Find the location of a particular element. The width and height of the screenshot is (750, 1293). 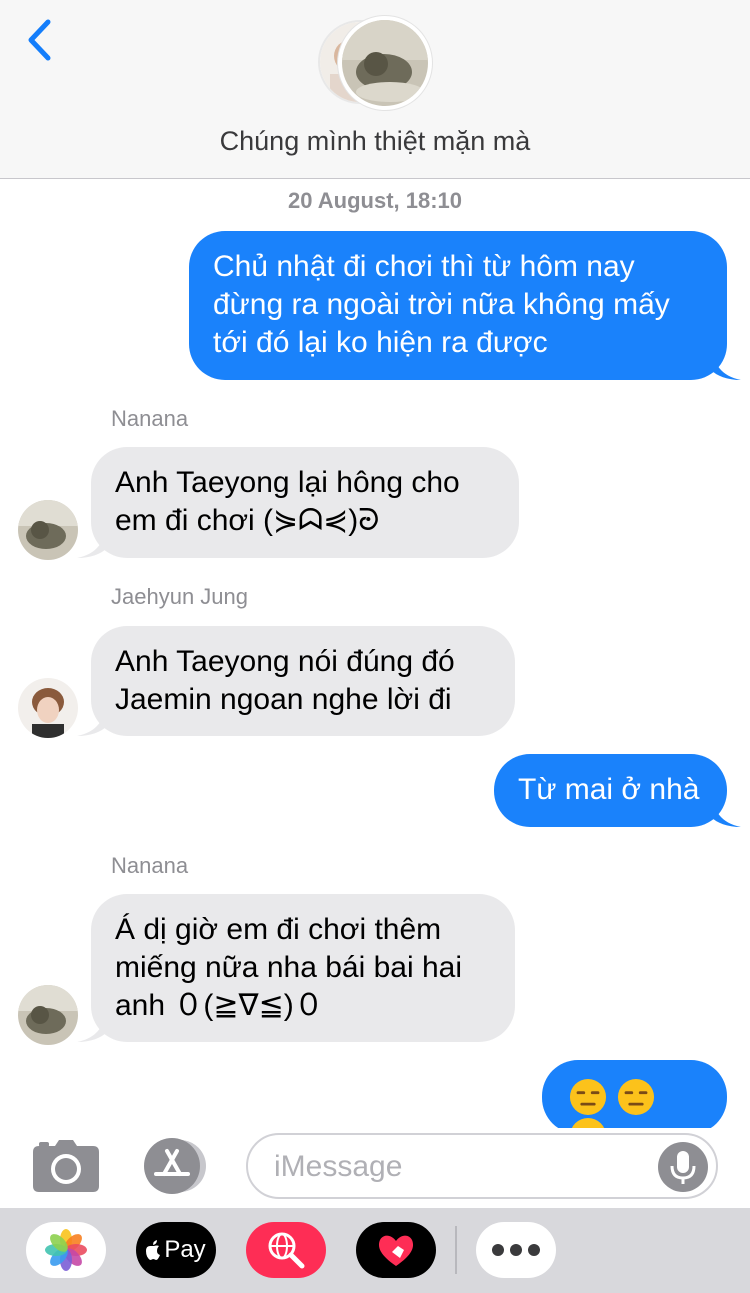

app-drawer: Pay is located at coordinates (375, 1250).